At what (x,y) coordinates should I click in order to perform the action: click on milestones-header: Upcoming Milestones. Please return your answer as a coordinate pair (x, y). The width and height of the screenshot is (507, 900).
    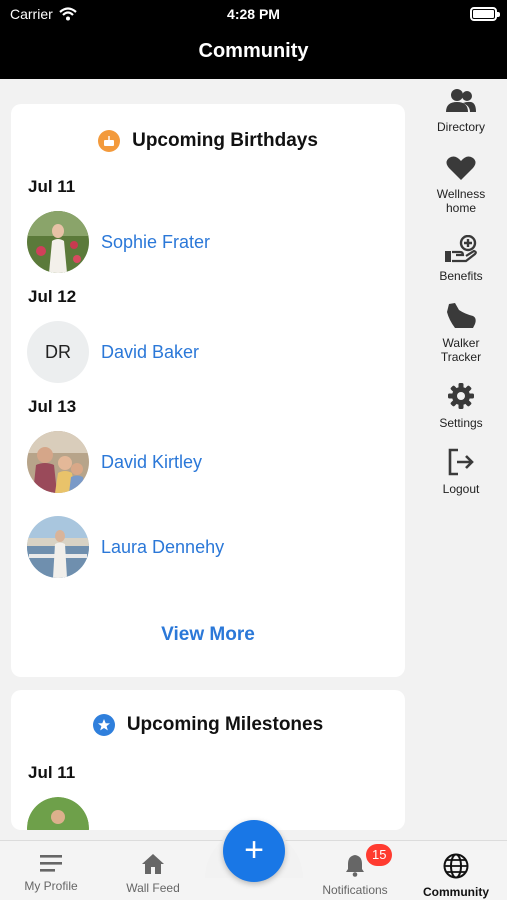
    Looking at the image, I should click on (208, 725).